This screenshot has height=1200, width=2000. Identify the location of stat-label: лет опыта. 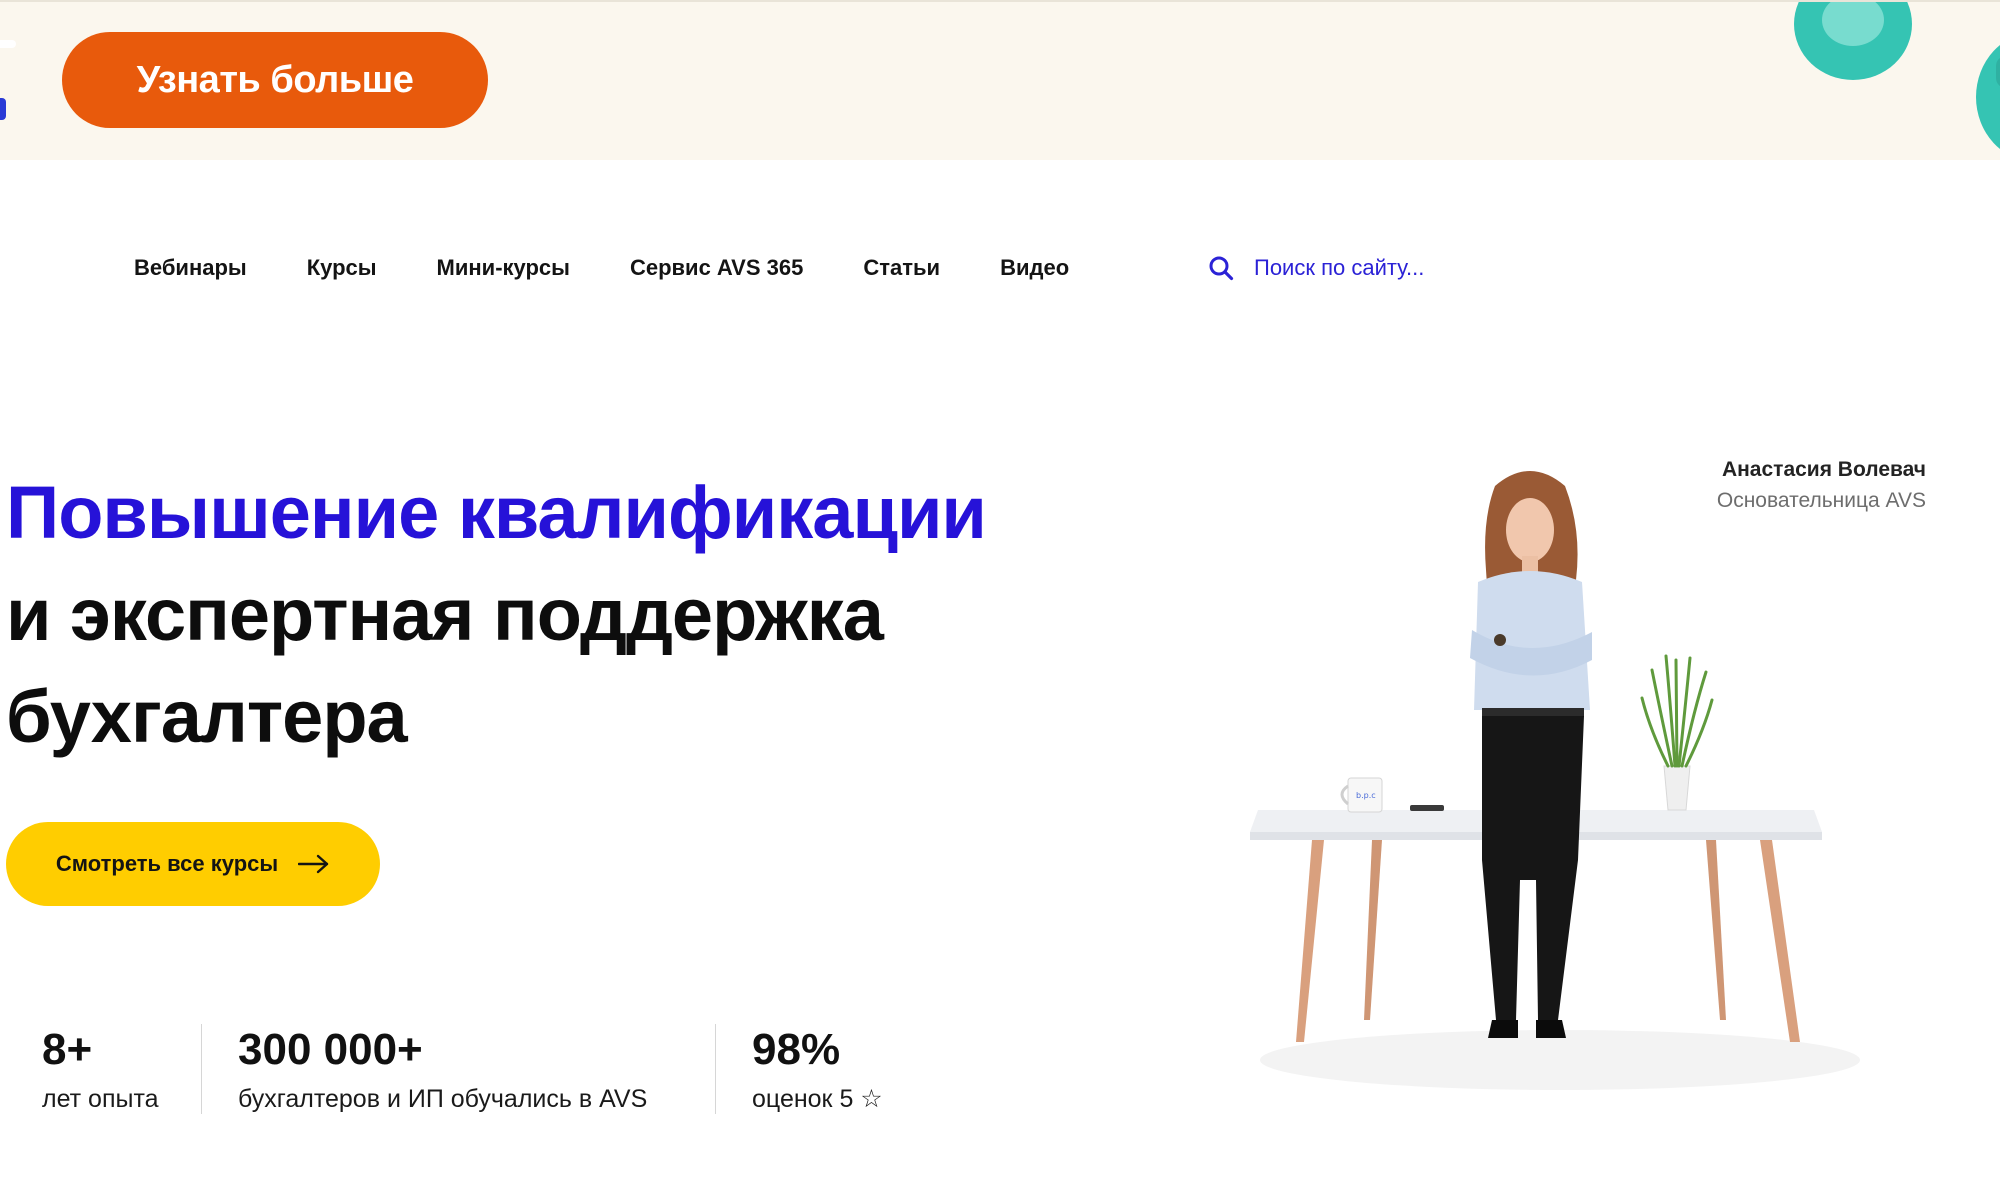
(100, 1099).